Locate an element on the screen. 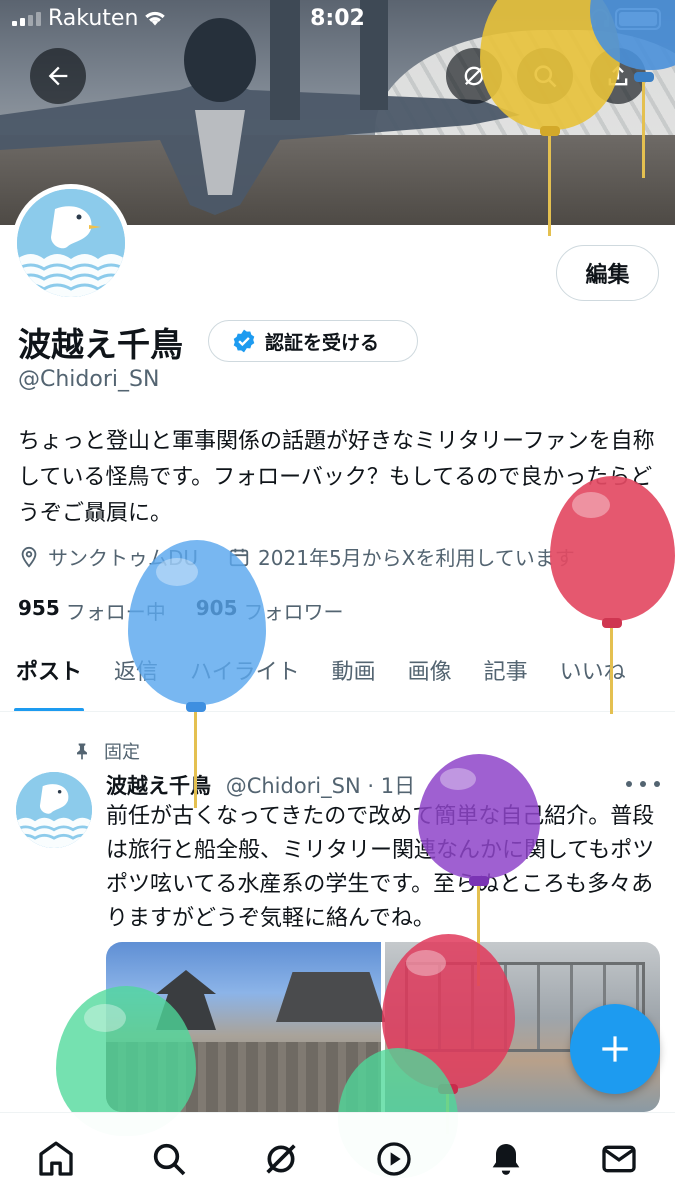  location-pin-icon is located at coordinates (29, 557).